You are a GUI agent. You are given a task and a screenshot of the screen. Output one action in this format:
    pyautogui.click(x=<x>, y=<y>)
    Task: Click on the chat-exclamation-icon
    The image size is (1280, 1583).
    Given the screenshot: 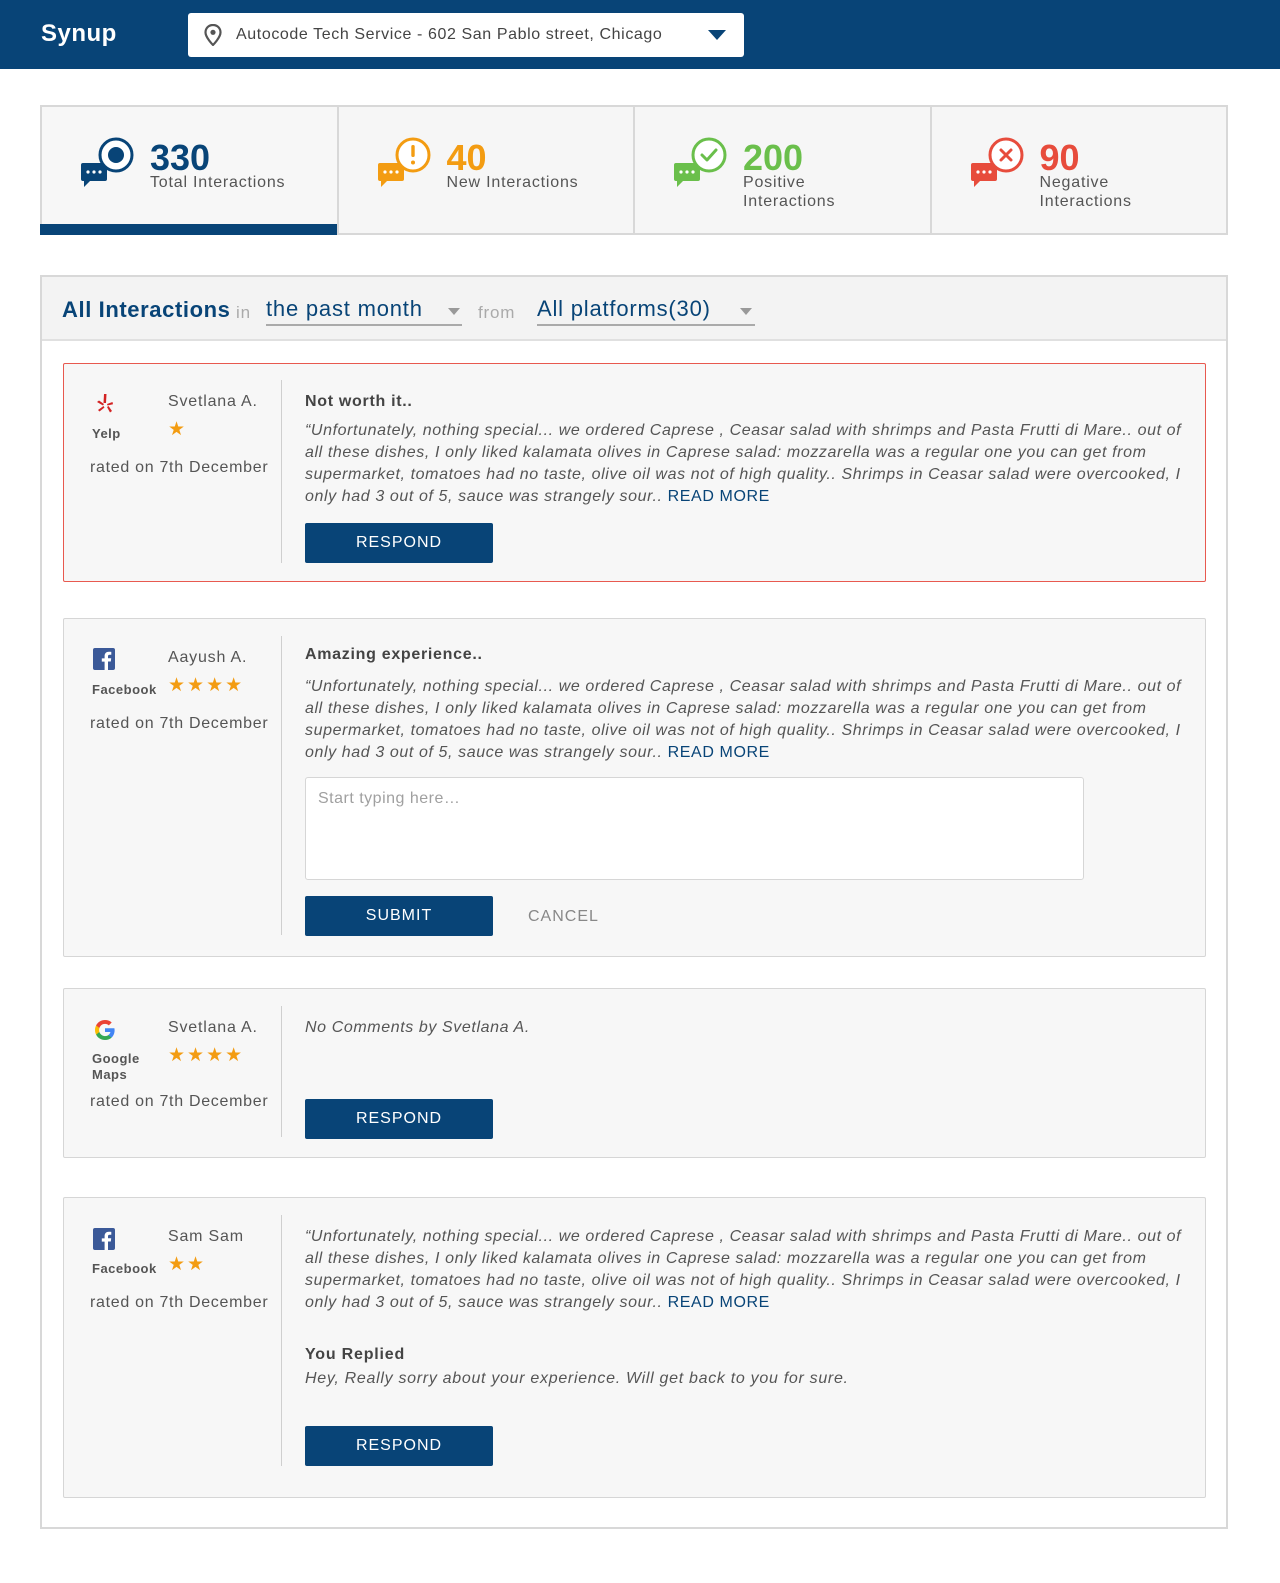 What is the action you would take?
    pyautogui.click(x=403, y=162)
    